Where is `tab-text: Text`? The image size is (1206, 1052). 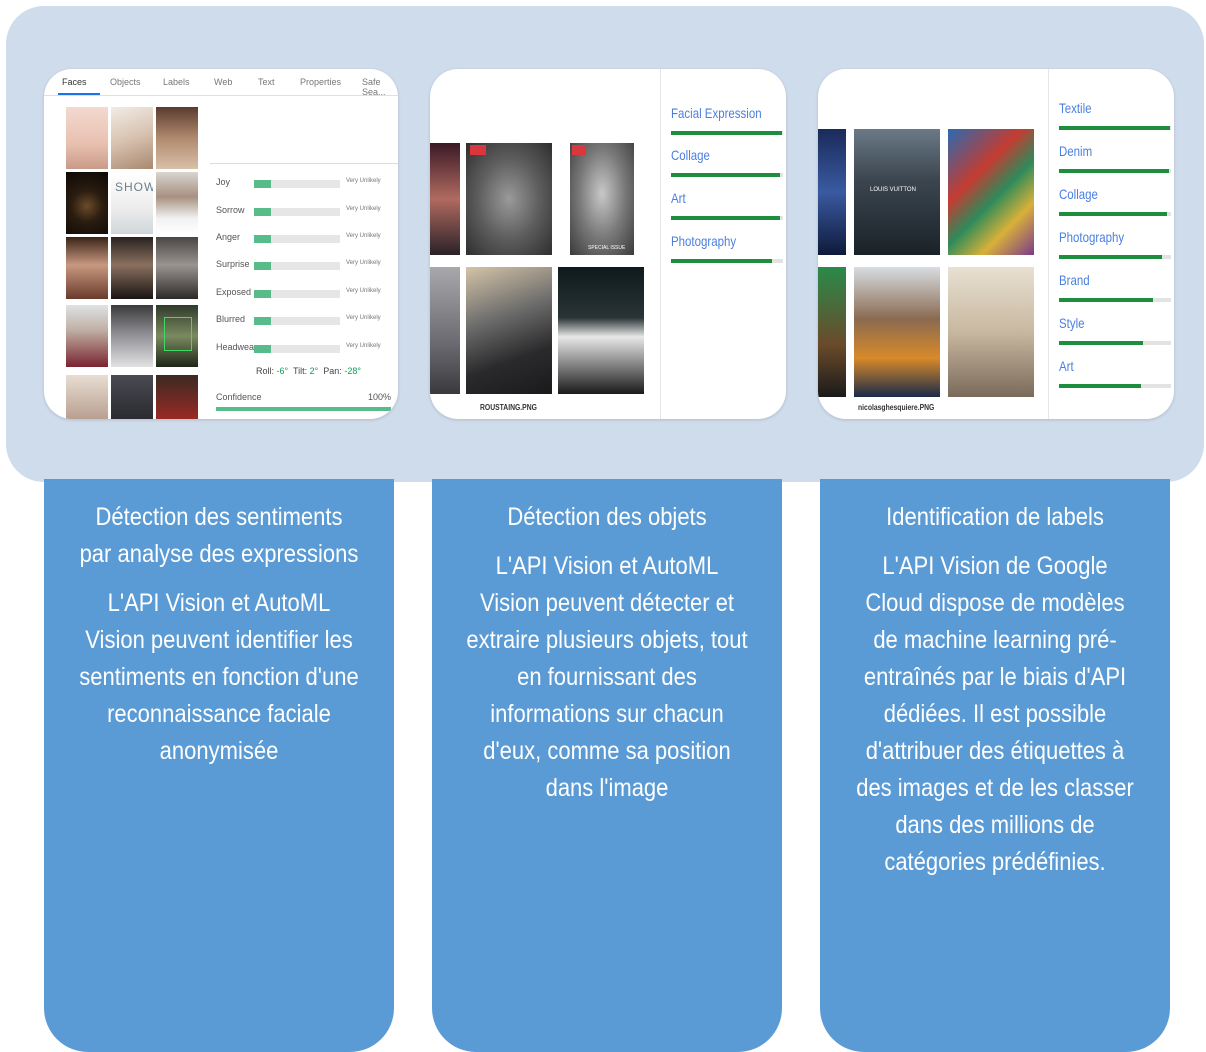
tab-text: Text is located at coordinates (266, 82).